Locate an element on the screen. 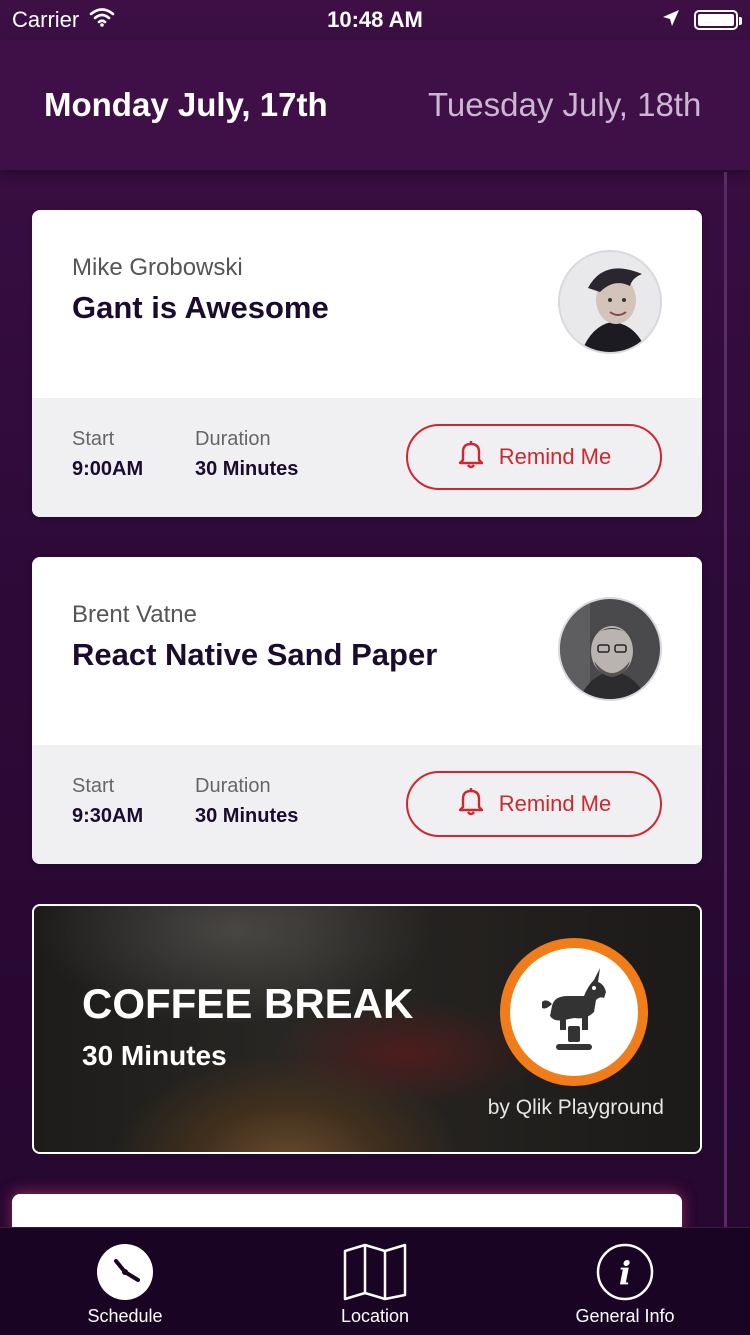  coffee-break-title: COFFEE BREAK is located at coordinates (248, 1003).